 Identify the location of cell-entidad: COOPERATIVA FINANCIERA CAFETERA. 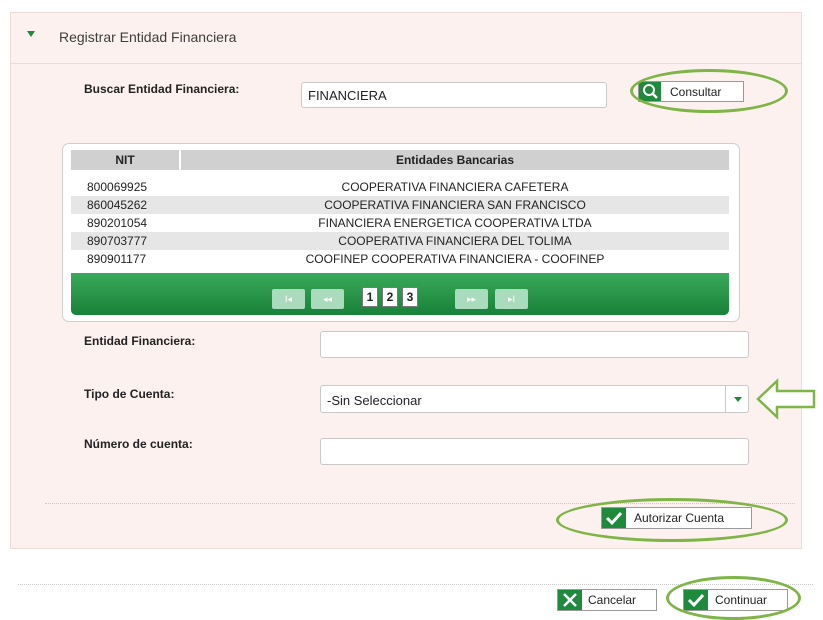
(455, 187).